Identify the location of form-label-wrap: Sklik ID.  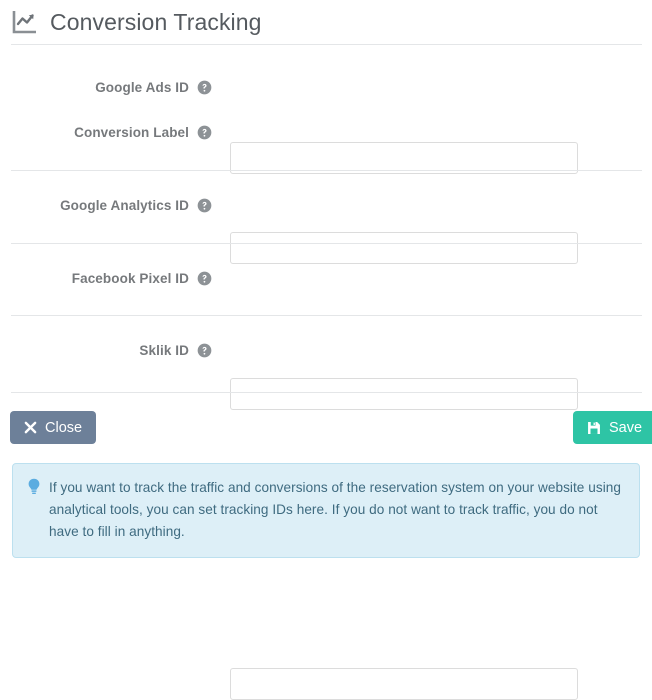
(106, 350).